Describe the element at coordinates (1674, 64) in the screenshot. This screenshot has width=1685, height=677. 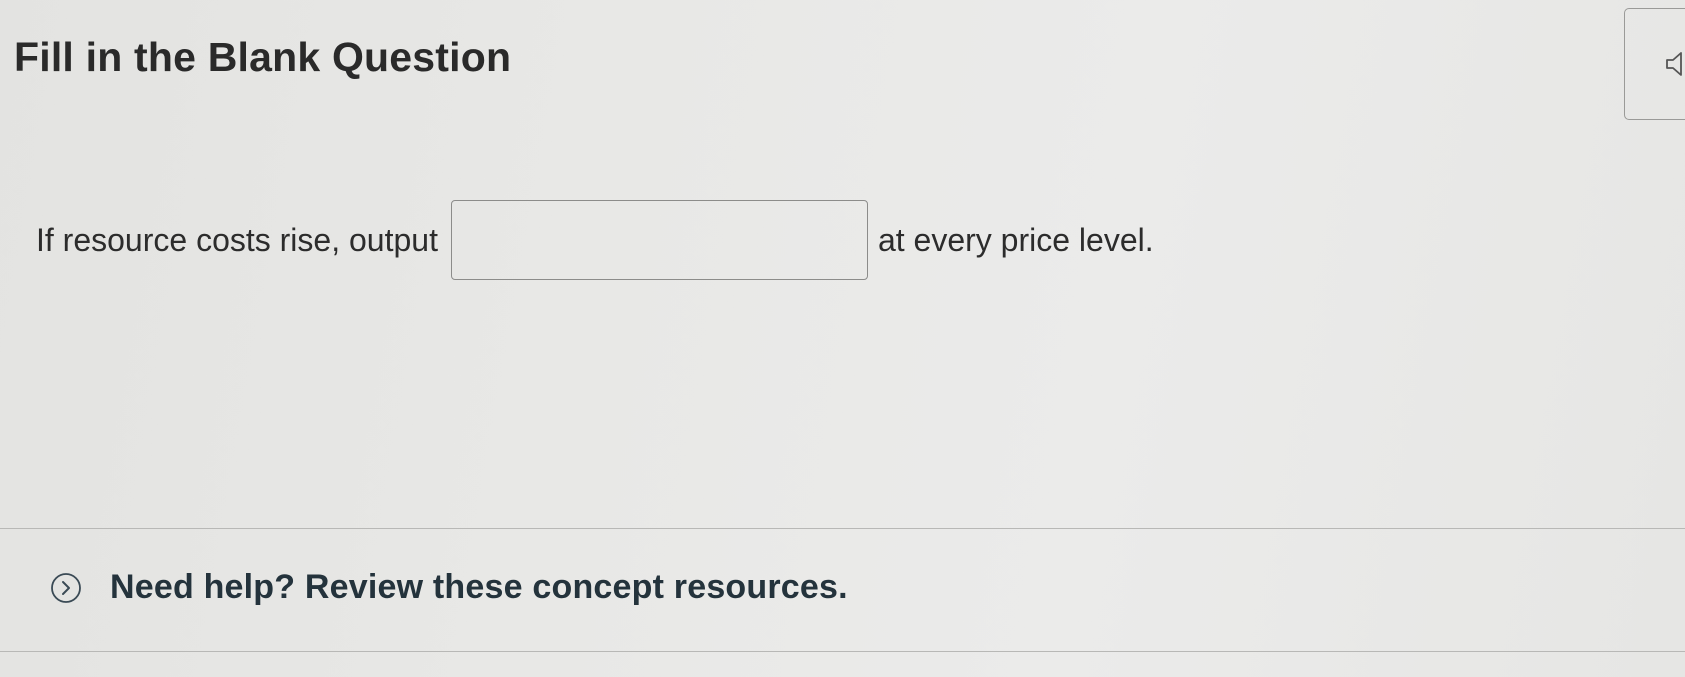
I see `speaker-icon` at that location.